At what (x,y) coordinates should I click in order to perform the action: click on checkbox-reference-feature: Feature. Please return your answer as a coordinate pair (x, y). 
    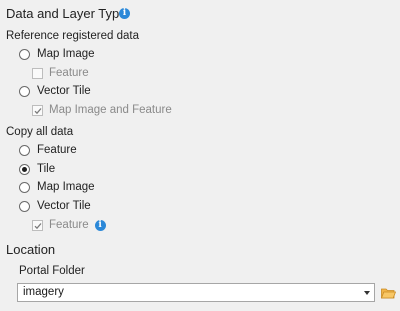
    Looking at the image, I should click on (60, 73).